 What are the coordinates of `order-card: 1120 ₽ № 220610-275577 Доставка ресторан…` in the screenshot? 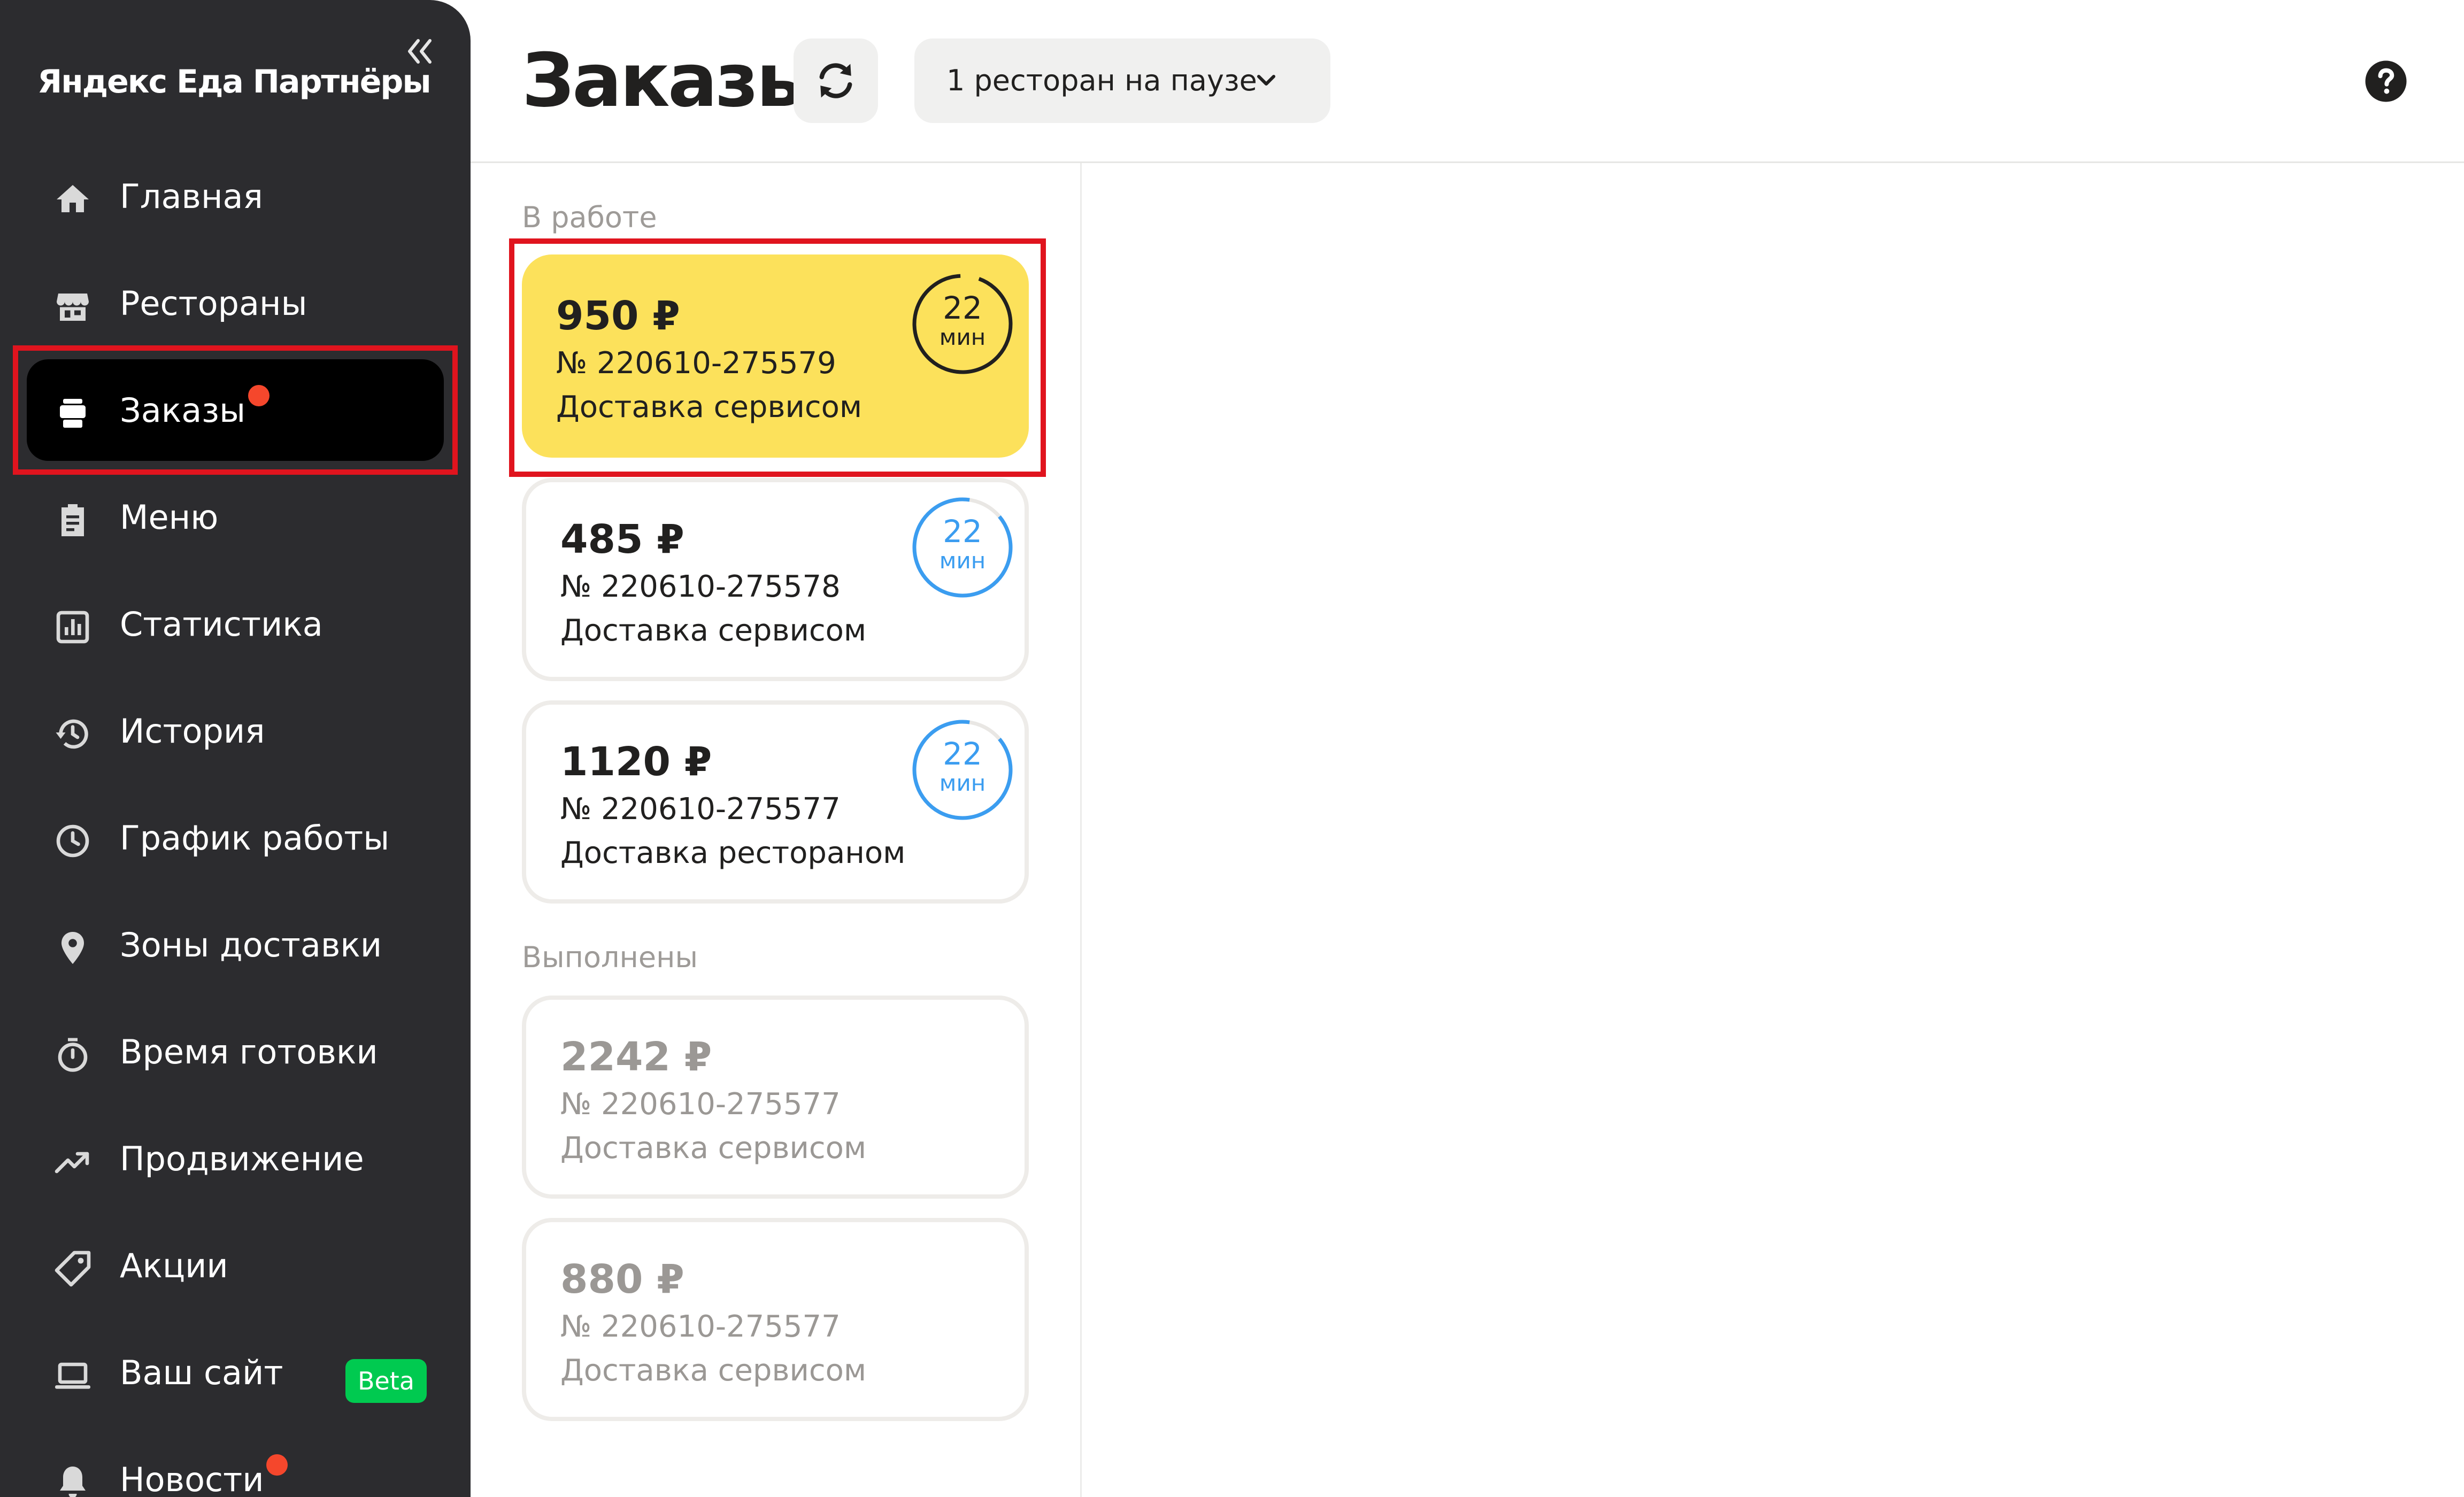 It's located at (775, 802).